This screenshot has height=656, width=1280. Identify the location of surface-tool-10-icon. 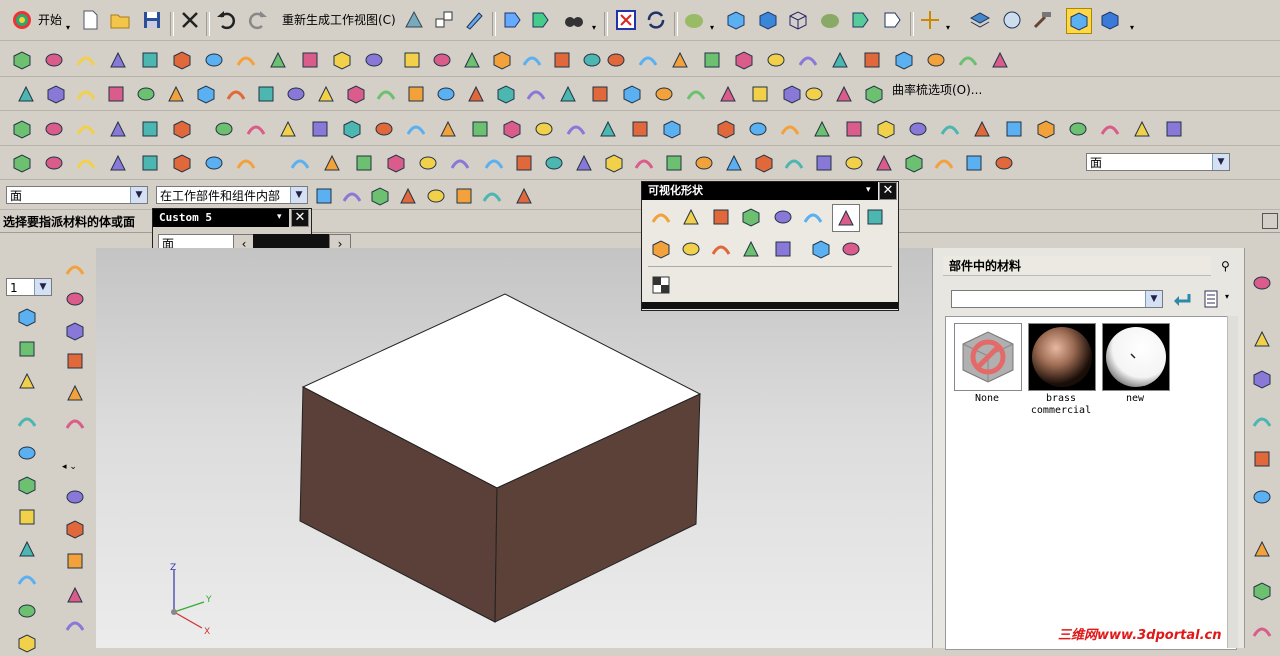
(310, 60).